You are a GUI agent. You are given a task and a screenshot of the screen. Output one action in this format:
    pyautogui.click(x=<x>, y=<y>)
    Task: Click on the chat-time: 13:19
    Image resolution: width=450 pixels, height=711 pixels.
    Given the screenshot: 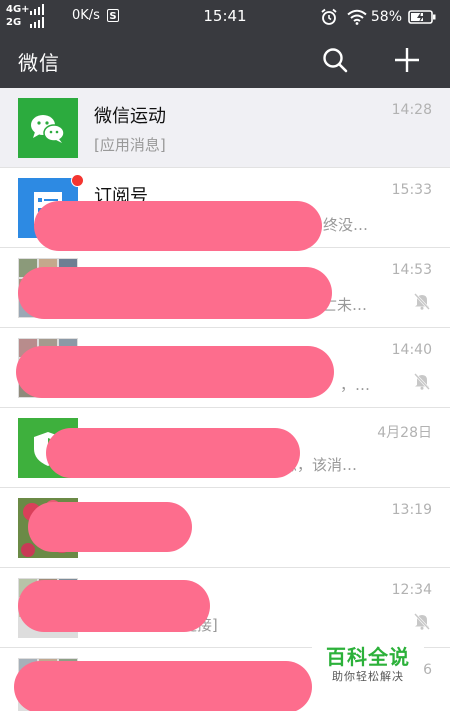 What is the action you would take?
    pyautogui.click(x=411, y=510)
    